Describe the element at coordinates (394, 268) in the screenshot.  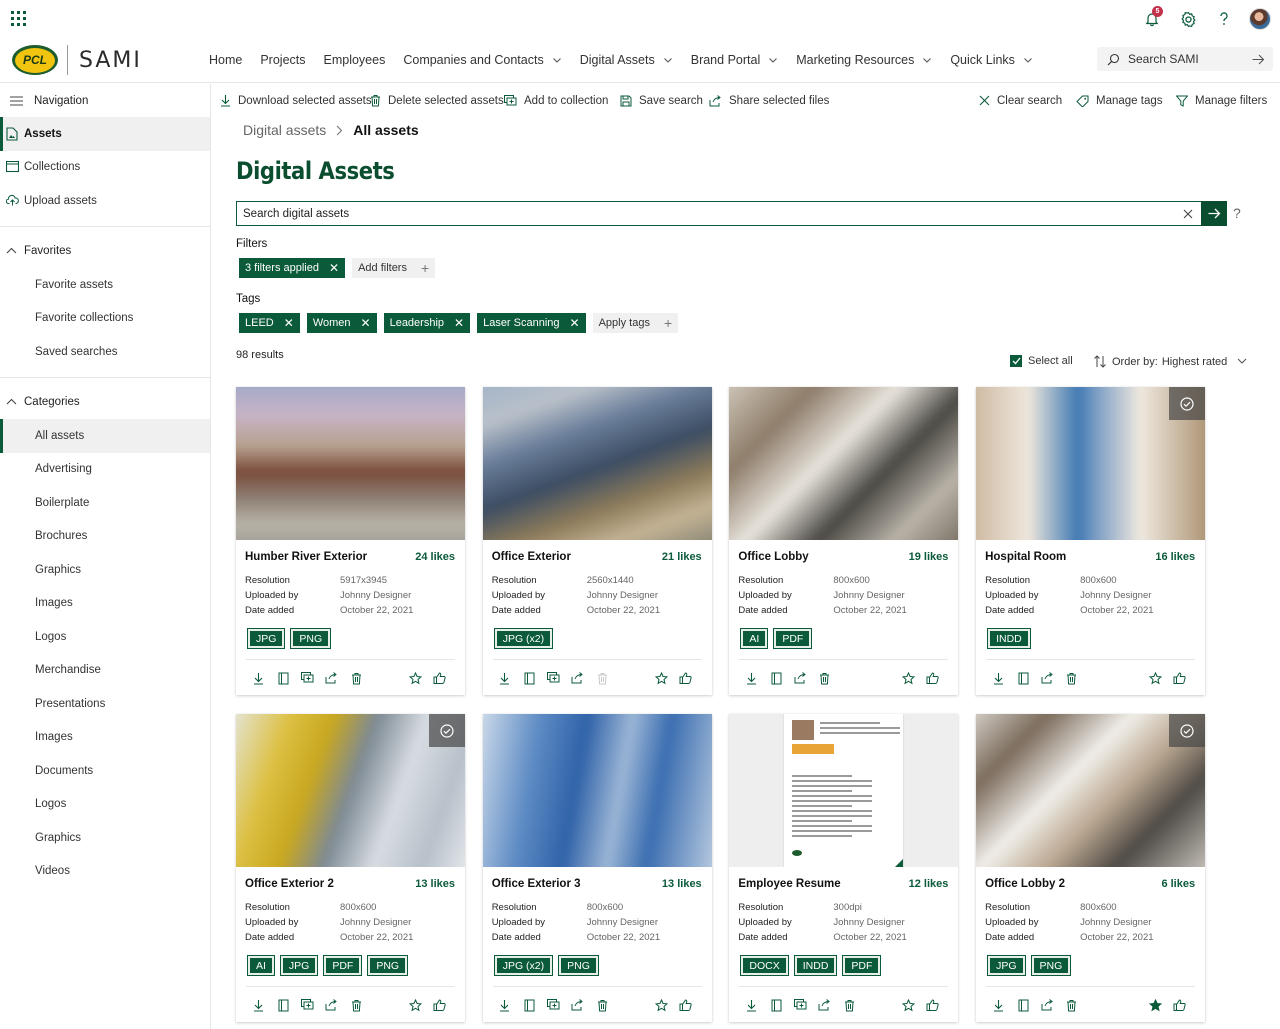
I see `add-filters-button: Add filters +` at that location.